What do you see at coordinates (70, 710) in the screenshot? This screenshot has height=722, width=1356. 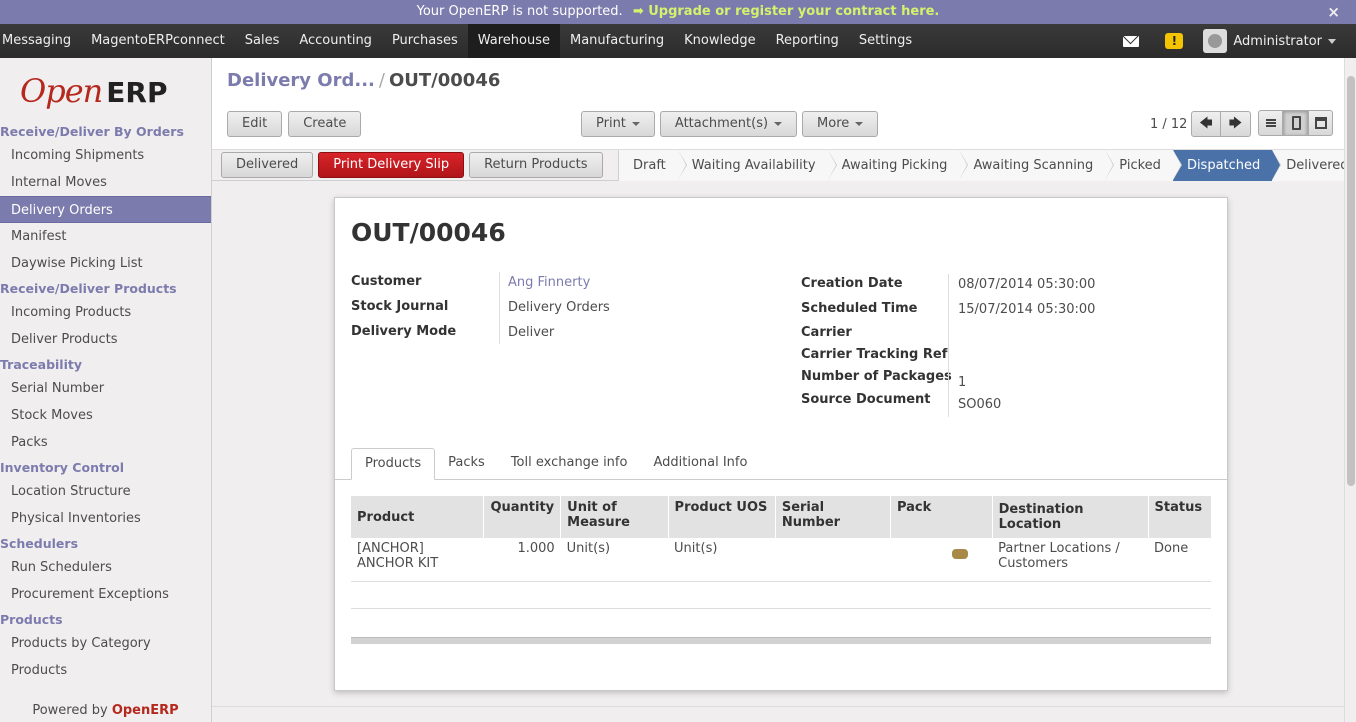 I see `powered-by-label: Powered by` at bounding box center [70, 710].